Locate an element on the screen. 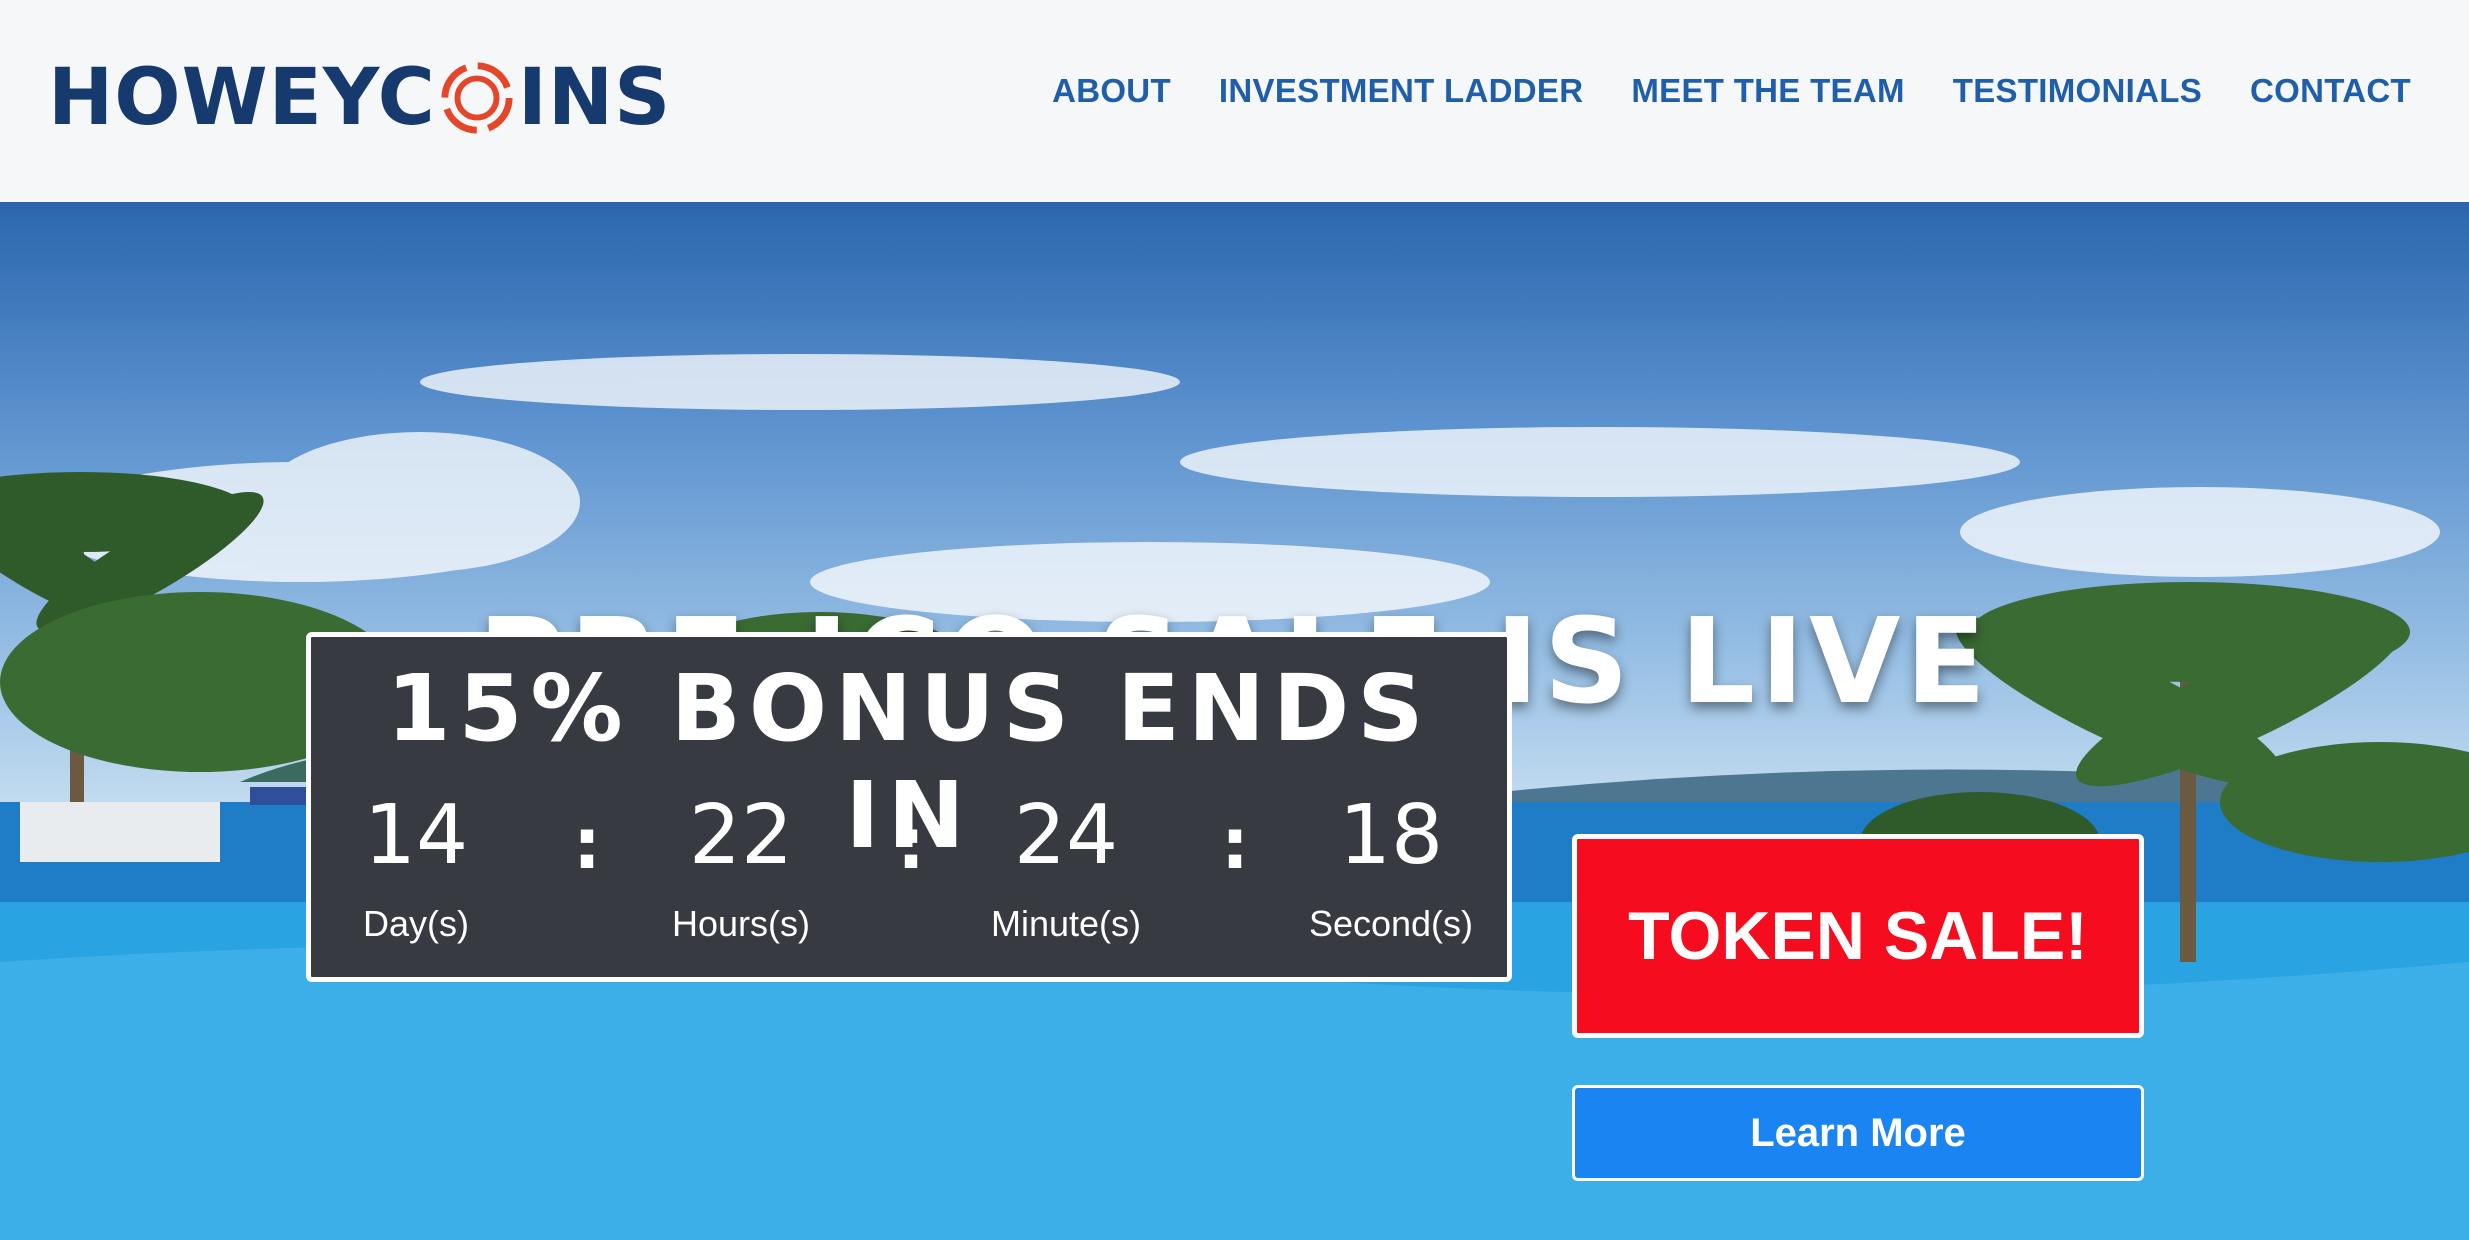 The image size is (2469, 1240). countdown-days-value: 14 is located at coordinates (416, 835).